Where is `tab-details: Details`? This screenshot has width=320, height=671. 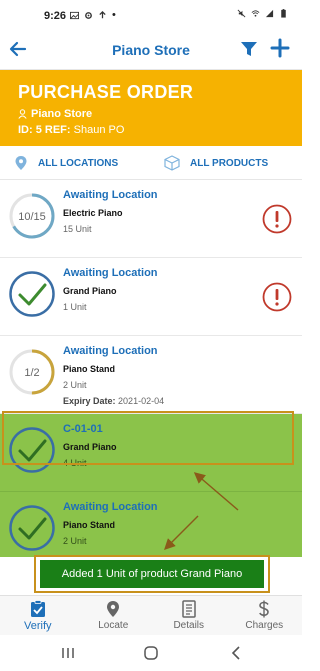
tab-details: Details is located at coordinates (189, 615).